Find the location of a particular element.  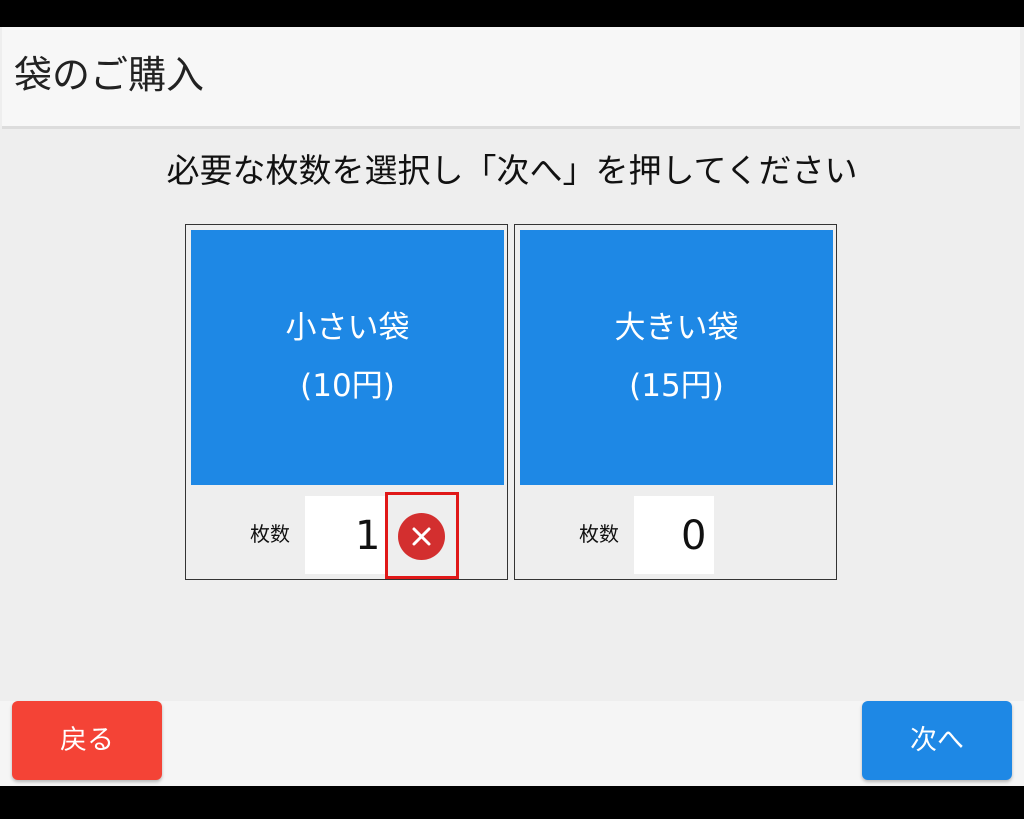

back-button: 戻る is located at coordinates (87, 740).